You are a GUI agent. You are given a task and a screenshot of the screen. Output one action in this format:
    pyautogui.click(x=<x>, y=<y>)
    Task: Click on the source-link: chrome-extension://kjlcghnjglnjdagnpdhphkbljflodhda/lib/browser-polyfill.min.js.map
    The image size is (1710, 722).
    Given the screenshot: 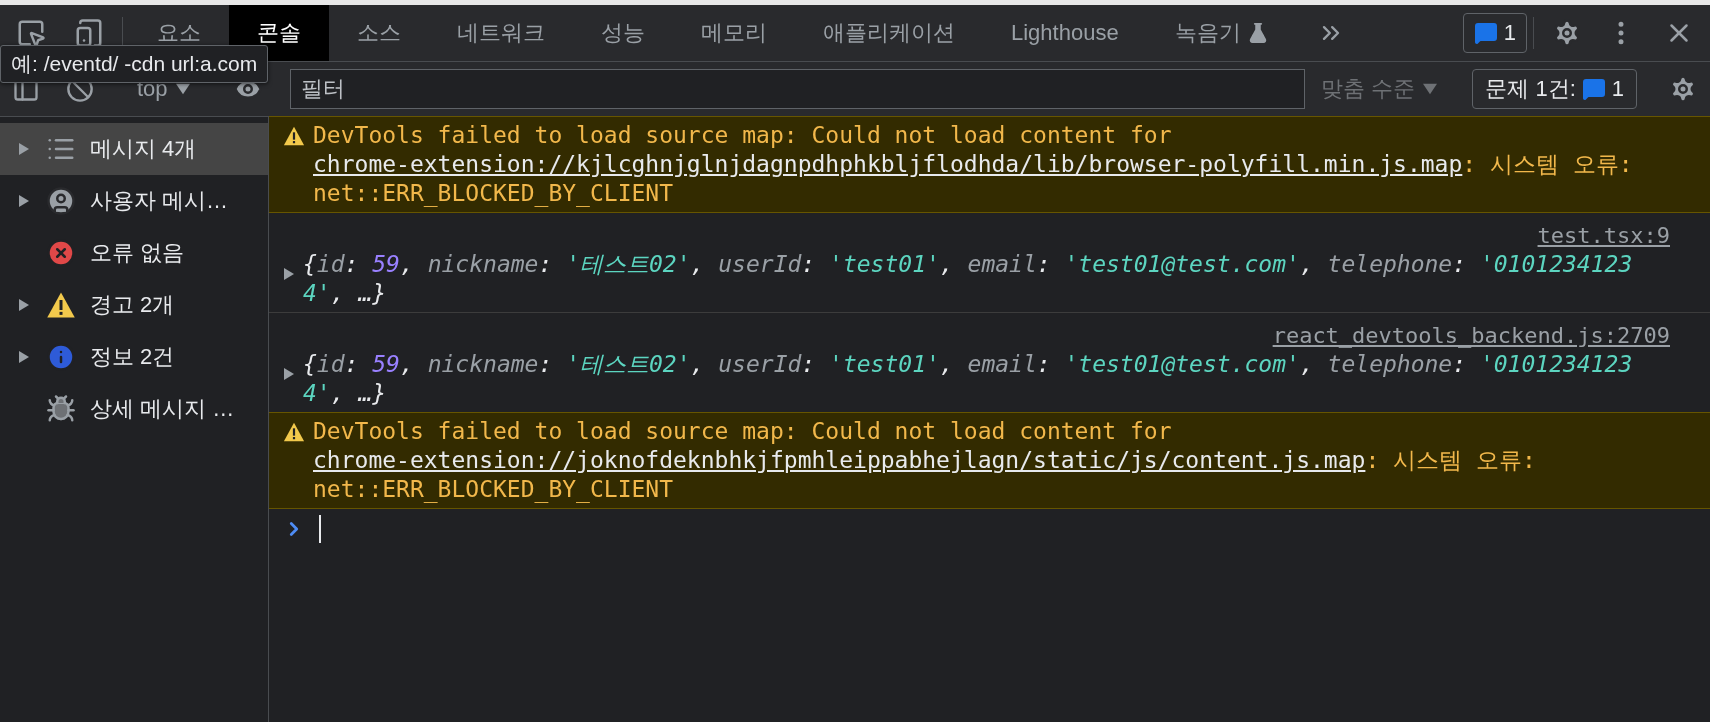 What is the action you would take?
    pyautogui.click(x=888, y=164)
    